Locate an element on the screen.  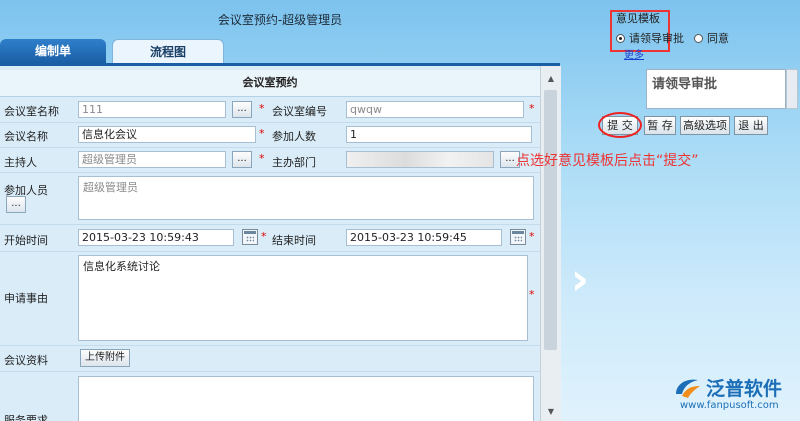
opinion-title: 意见模板 is located at coordinates (638, 18).